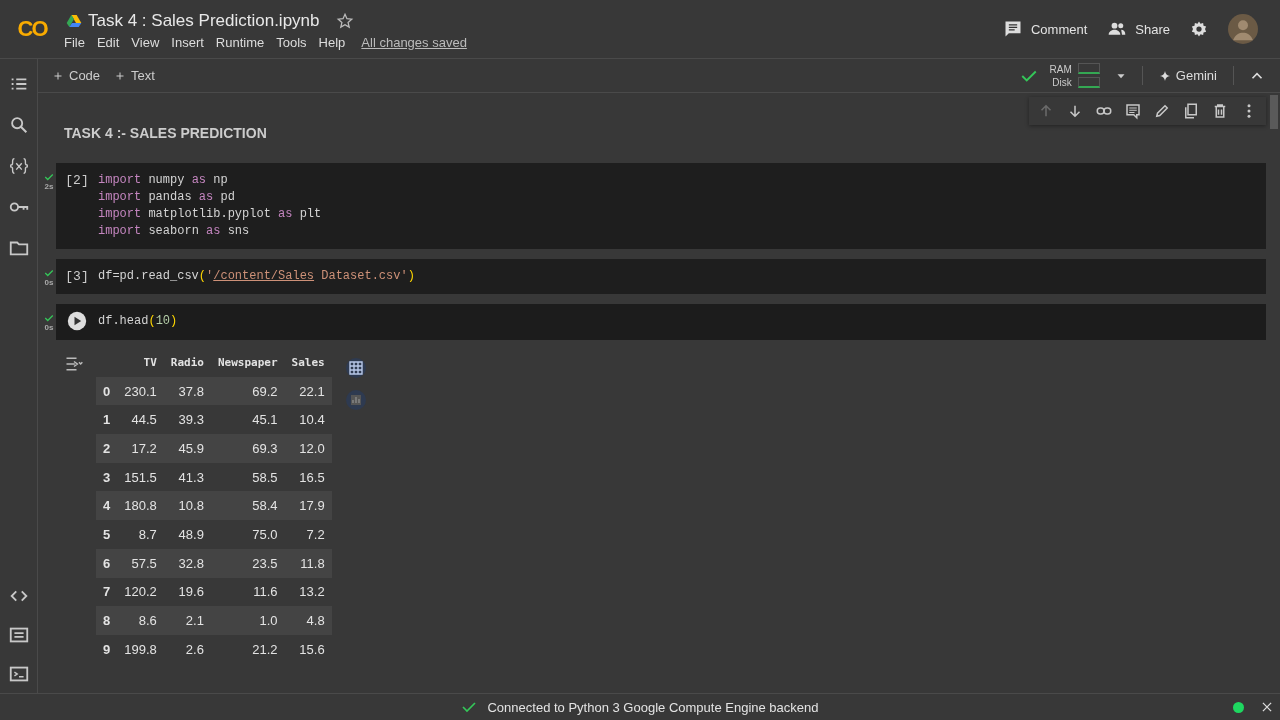  What do you see at coordinates (107, 649) in the screenshot?
I see `row-index: 9` at bounding box center [107, 649].